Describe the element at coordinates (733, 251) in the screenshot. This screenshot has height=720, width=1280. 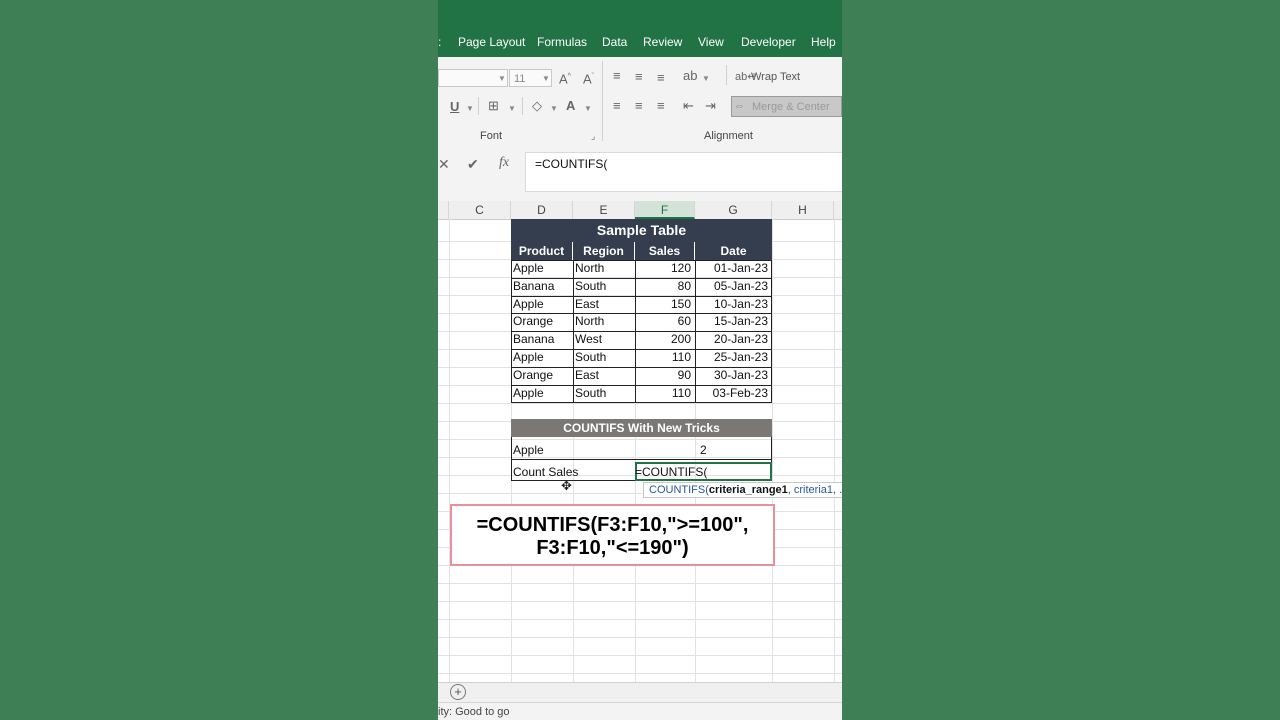
I see `header-date: Date` at that location.